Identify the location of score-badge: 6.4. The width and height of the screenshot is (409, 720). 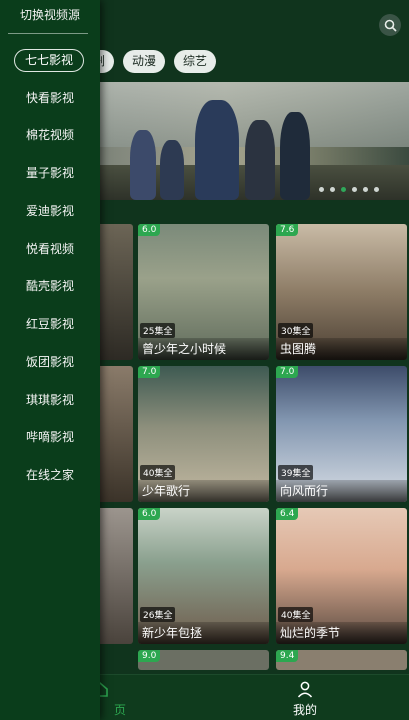
(287, 514).